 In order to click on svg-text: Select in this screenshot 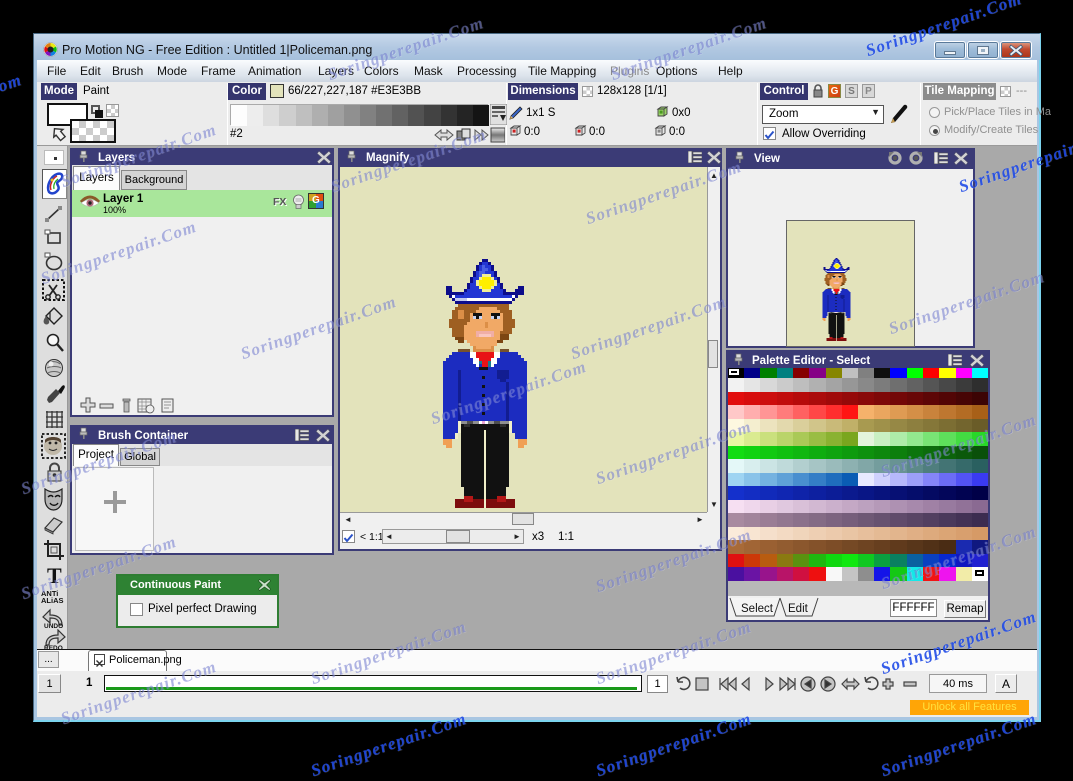, I will do `click(757, 609)`.